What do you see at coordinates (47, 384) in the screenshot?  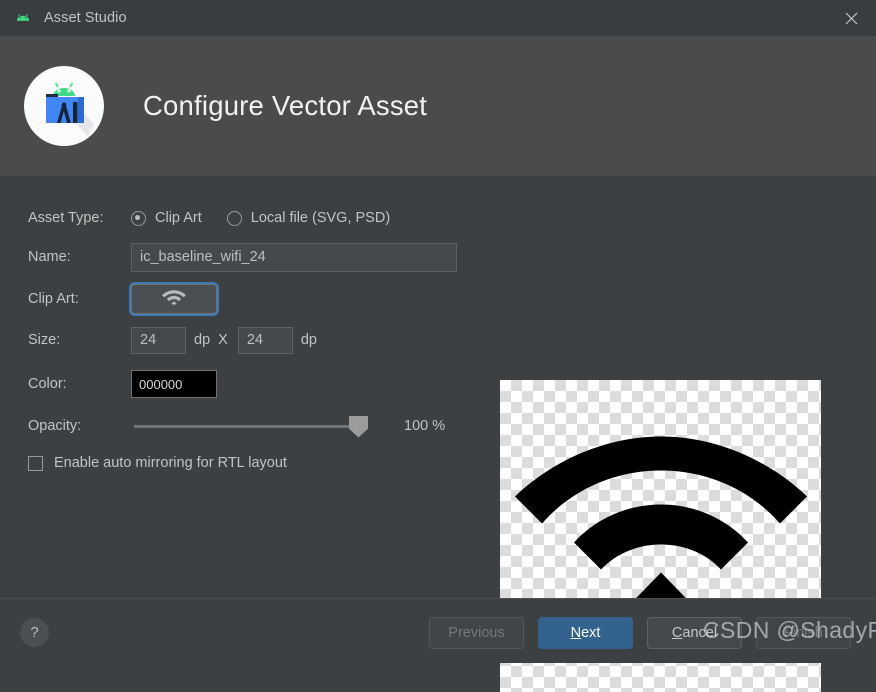 I see `color-label: Color:` at bounding box center [47, 384].